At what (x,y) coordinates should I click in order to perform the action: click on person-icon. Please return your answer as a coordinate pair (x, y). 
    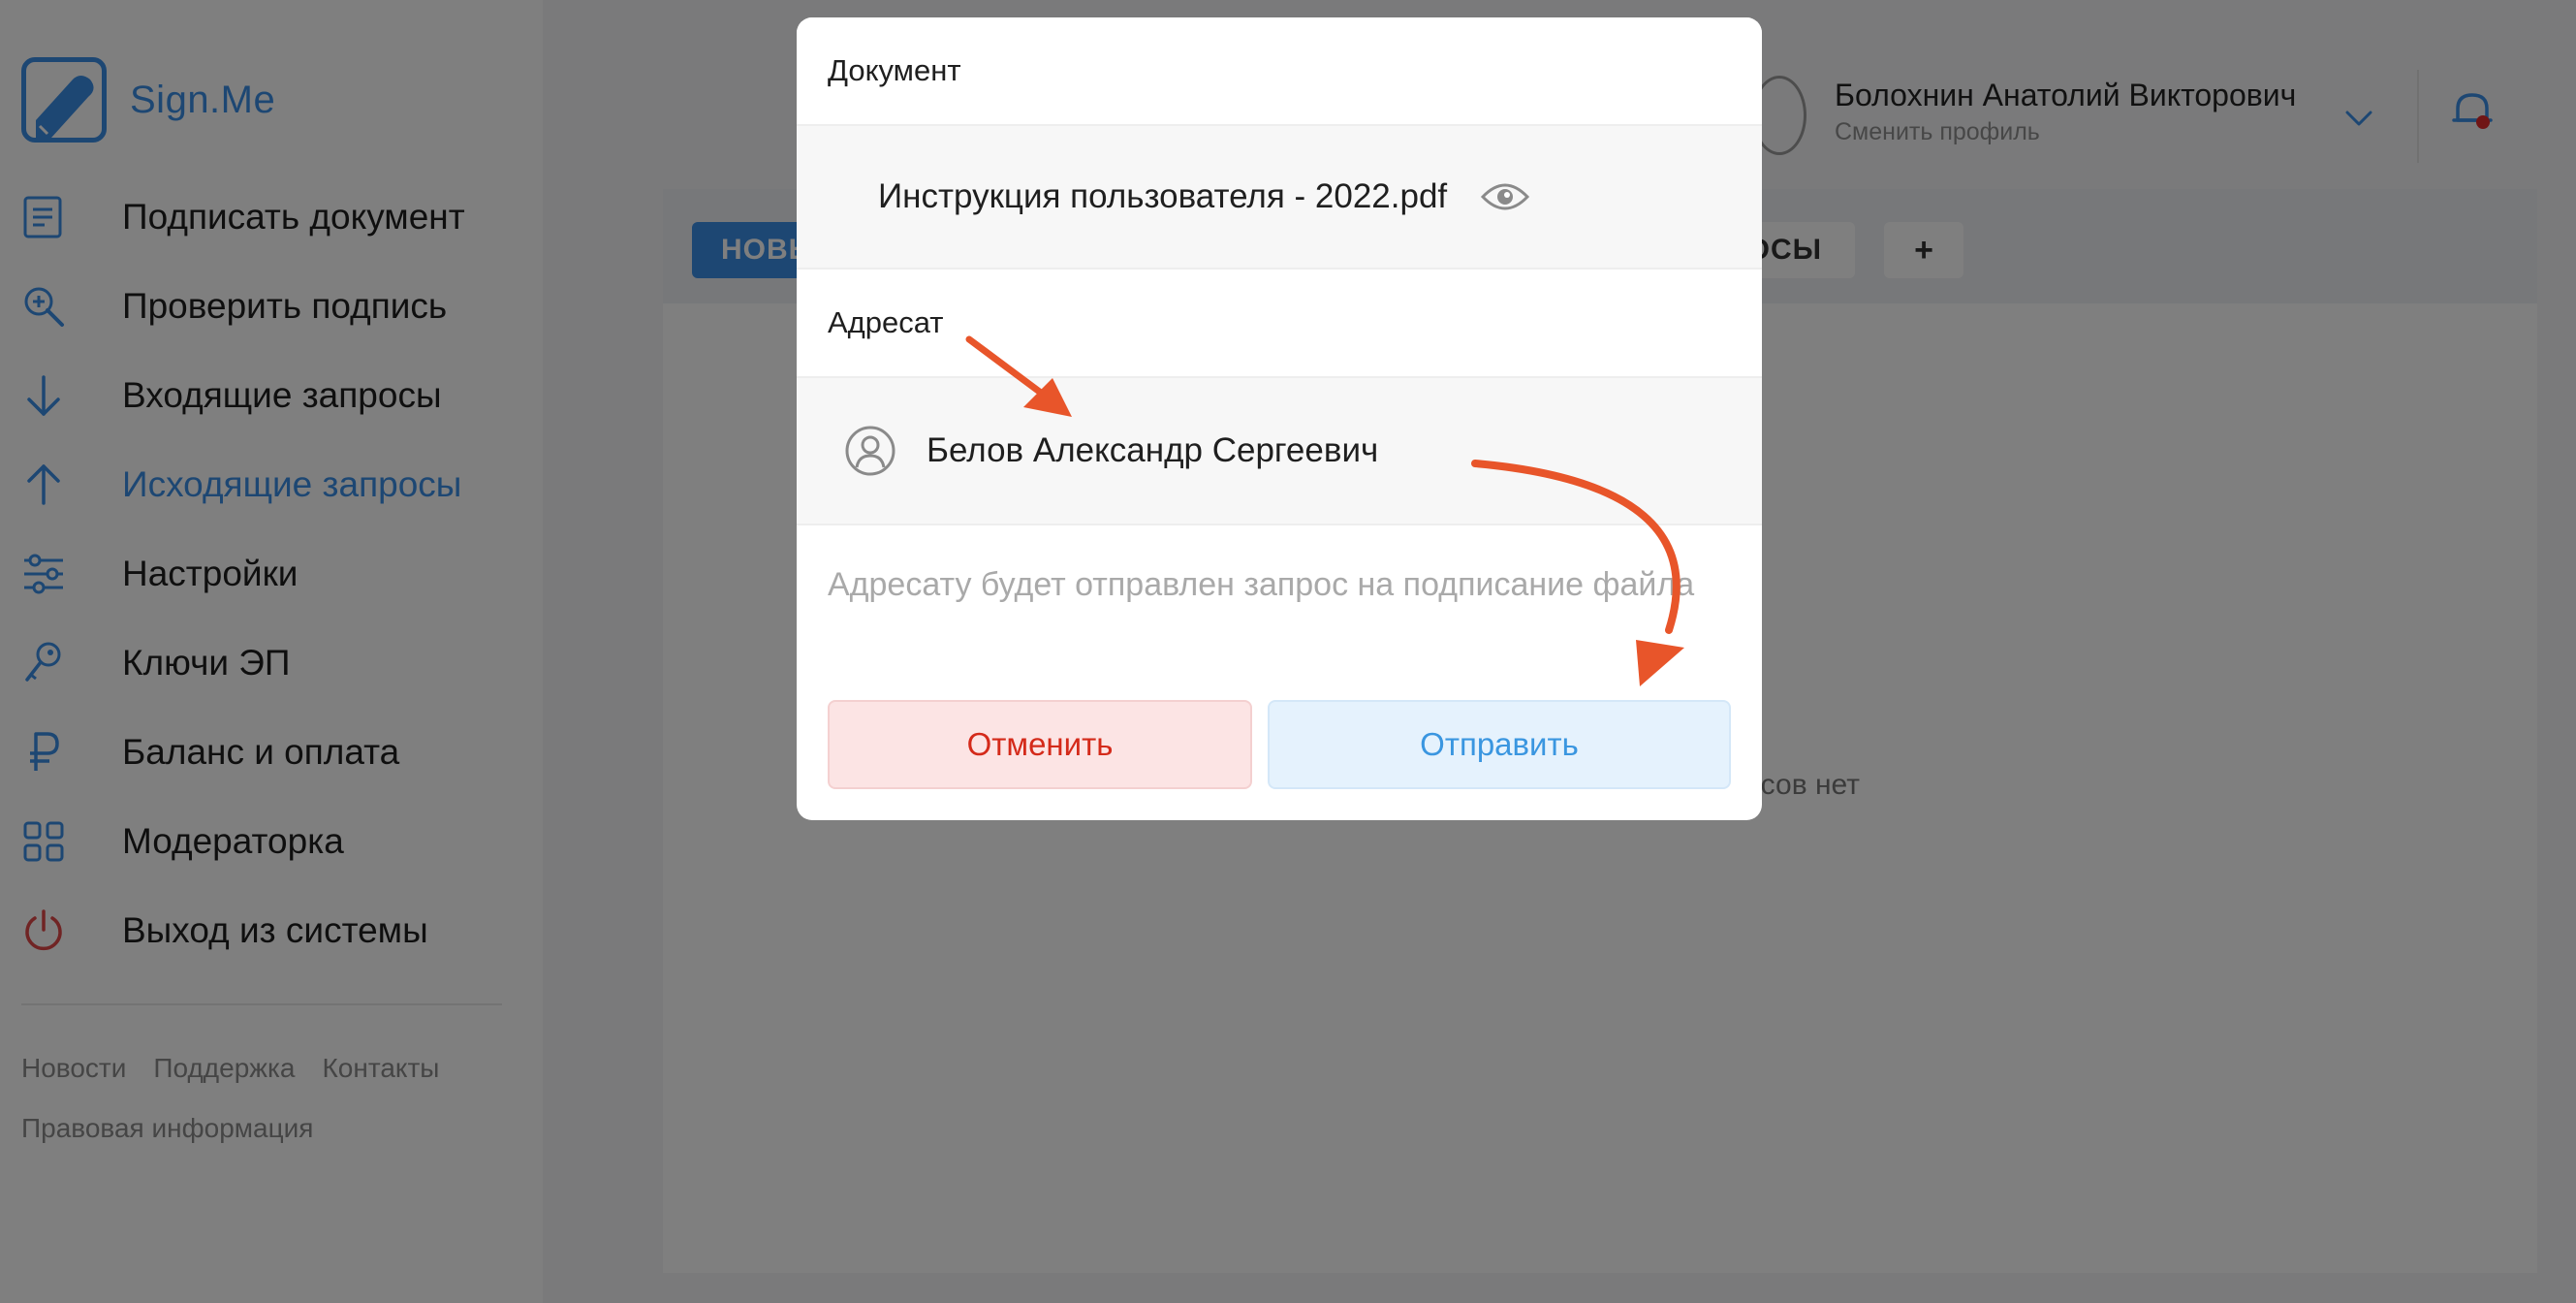
    Looking at the image, I should click on (870, 451).